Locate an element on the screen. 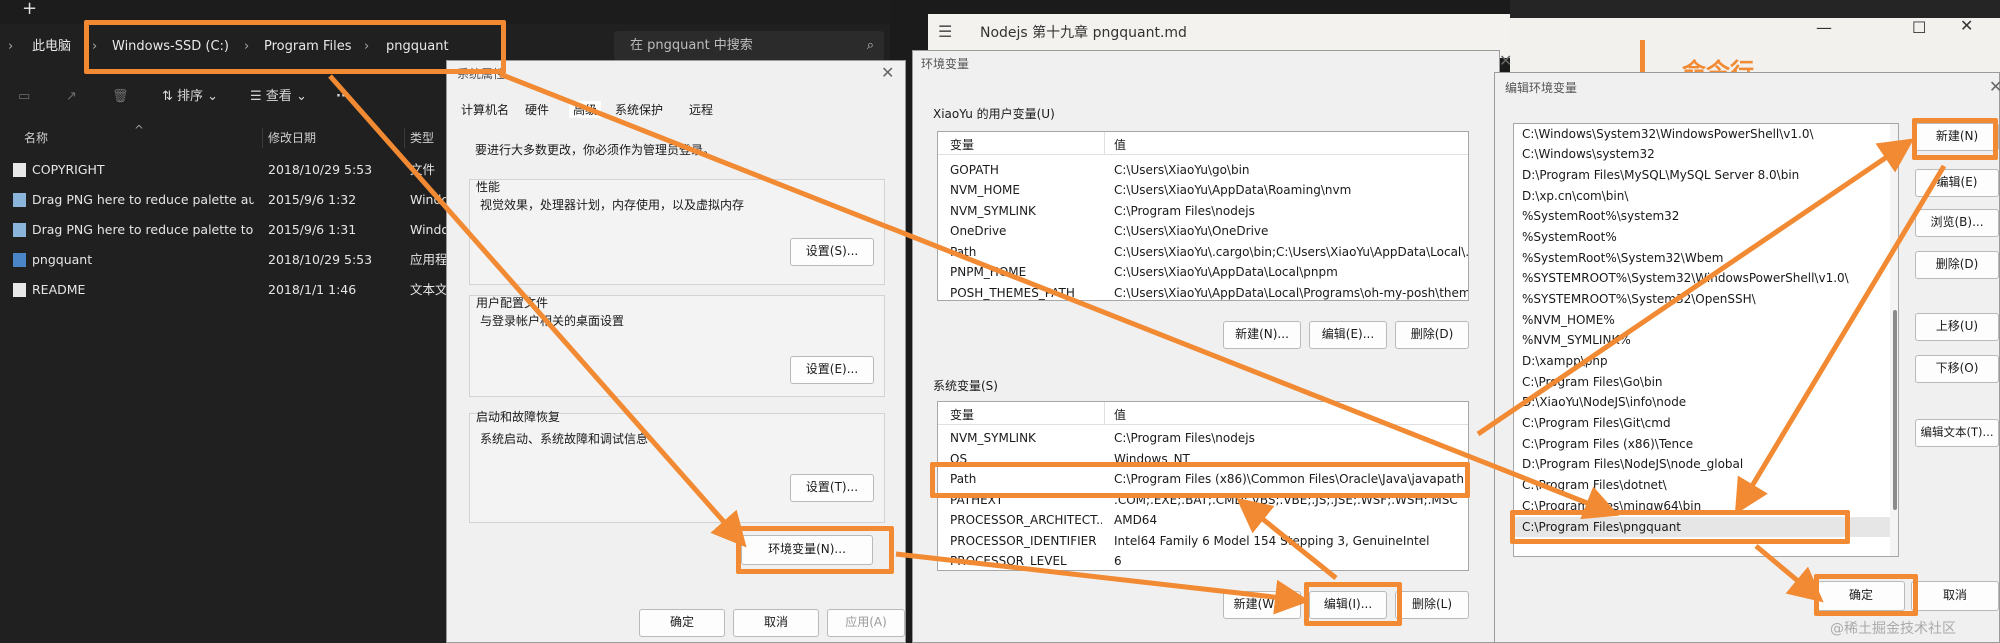 Image resolution: width=2000 pixels, height=643 pixels. arrow-to-path-row is located at coordinates (1287, 538).